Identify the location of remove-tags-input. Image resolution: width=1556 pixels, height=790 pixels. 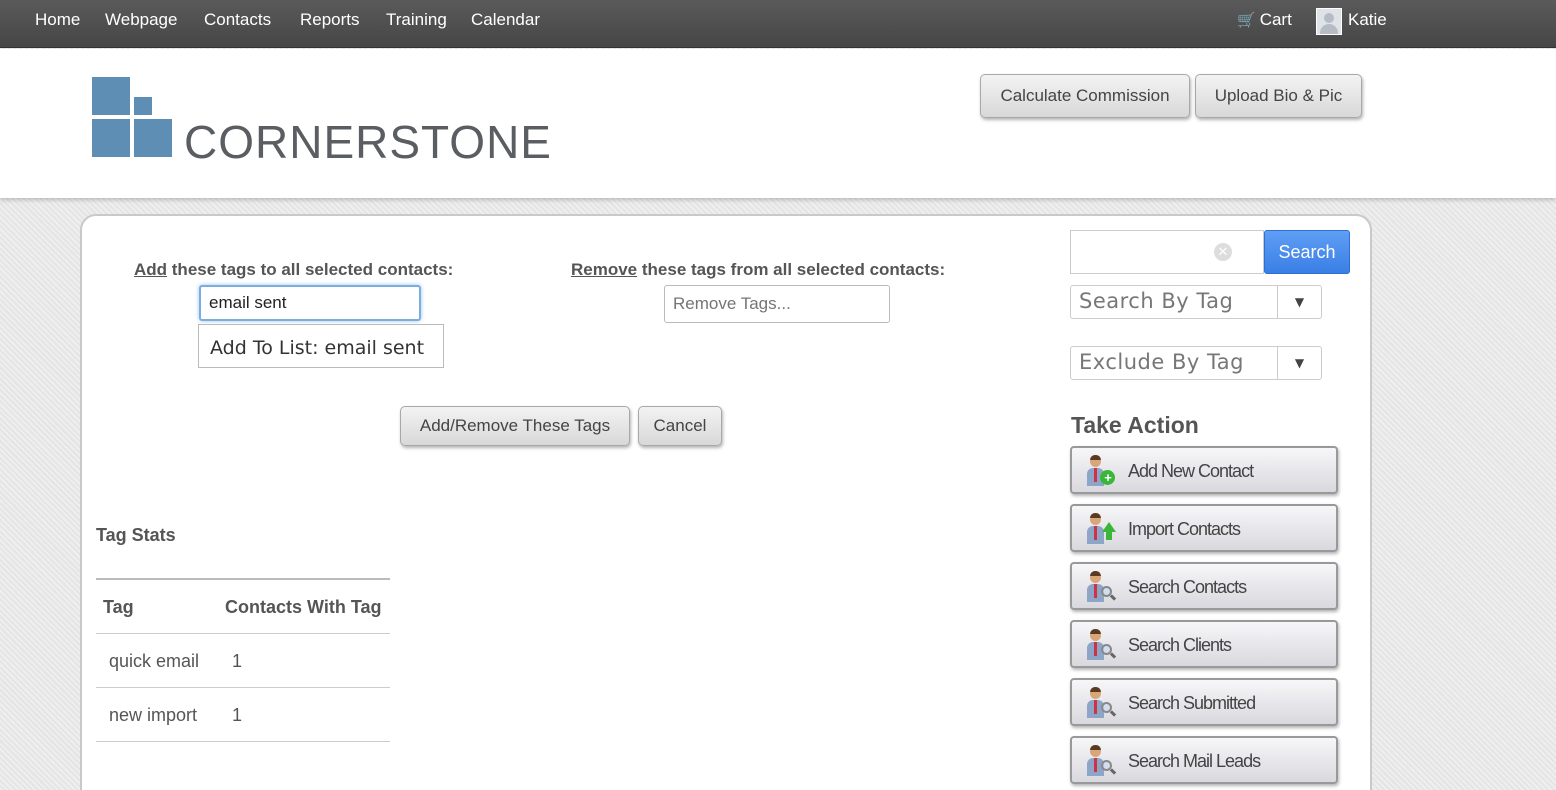
(777, 304).